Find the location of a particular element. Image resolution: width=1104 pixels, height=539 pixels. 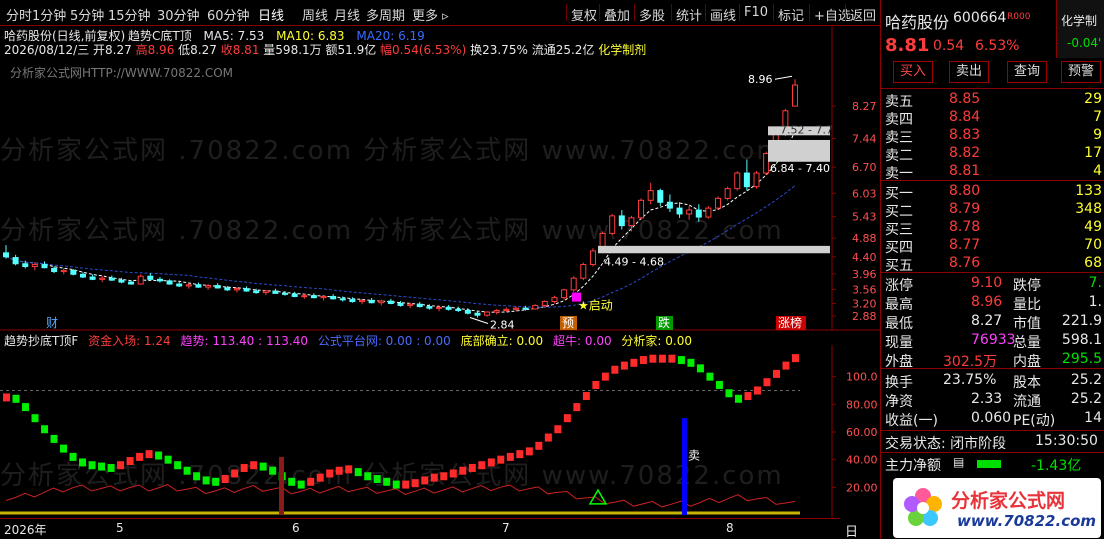

bid-row-price: 8.78 is located at coordinates (965, 227).